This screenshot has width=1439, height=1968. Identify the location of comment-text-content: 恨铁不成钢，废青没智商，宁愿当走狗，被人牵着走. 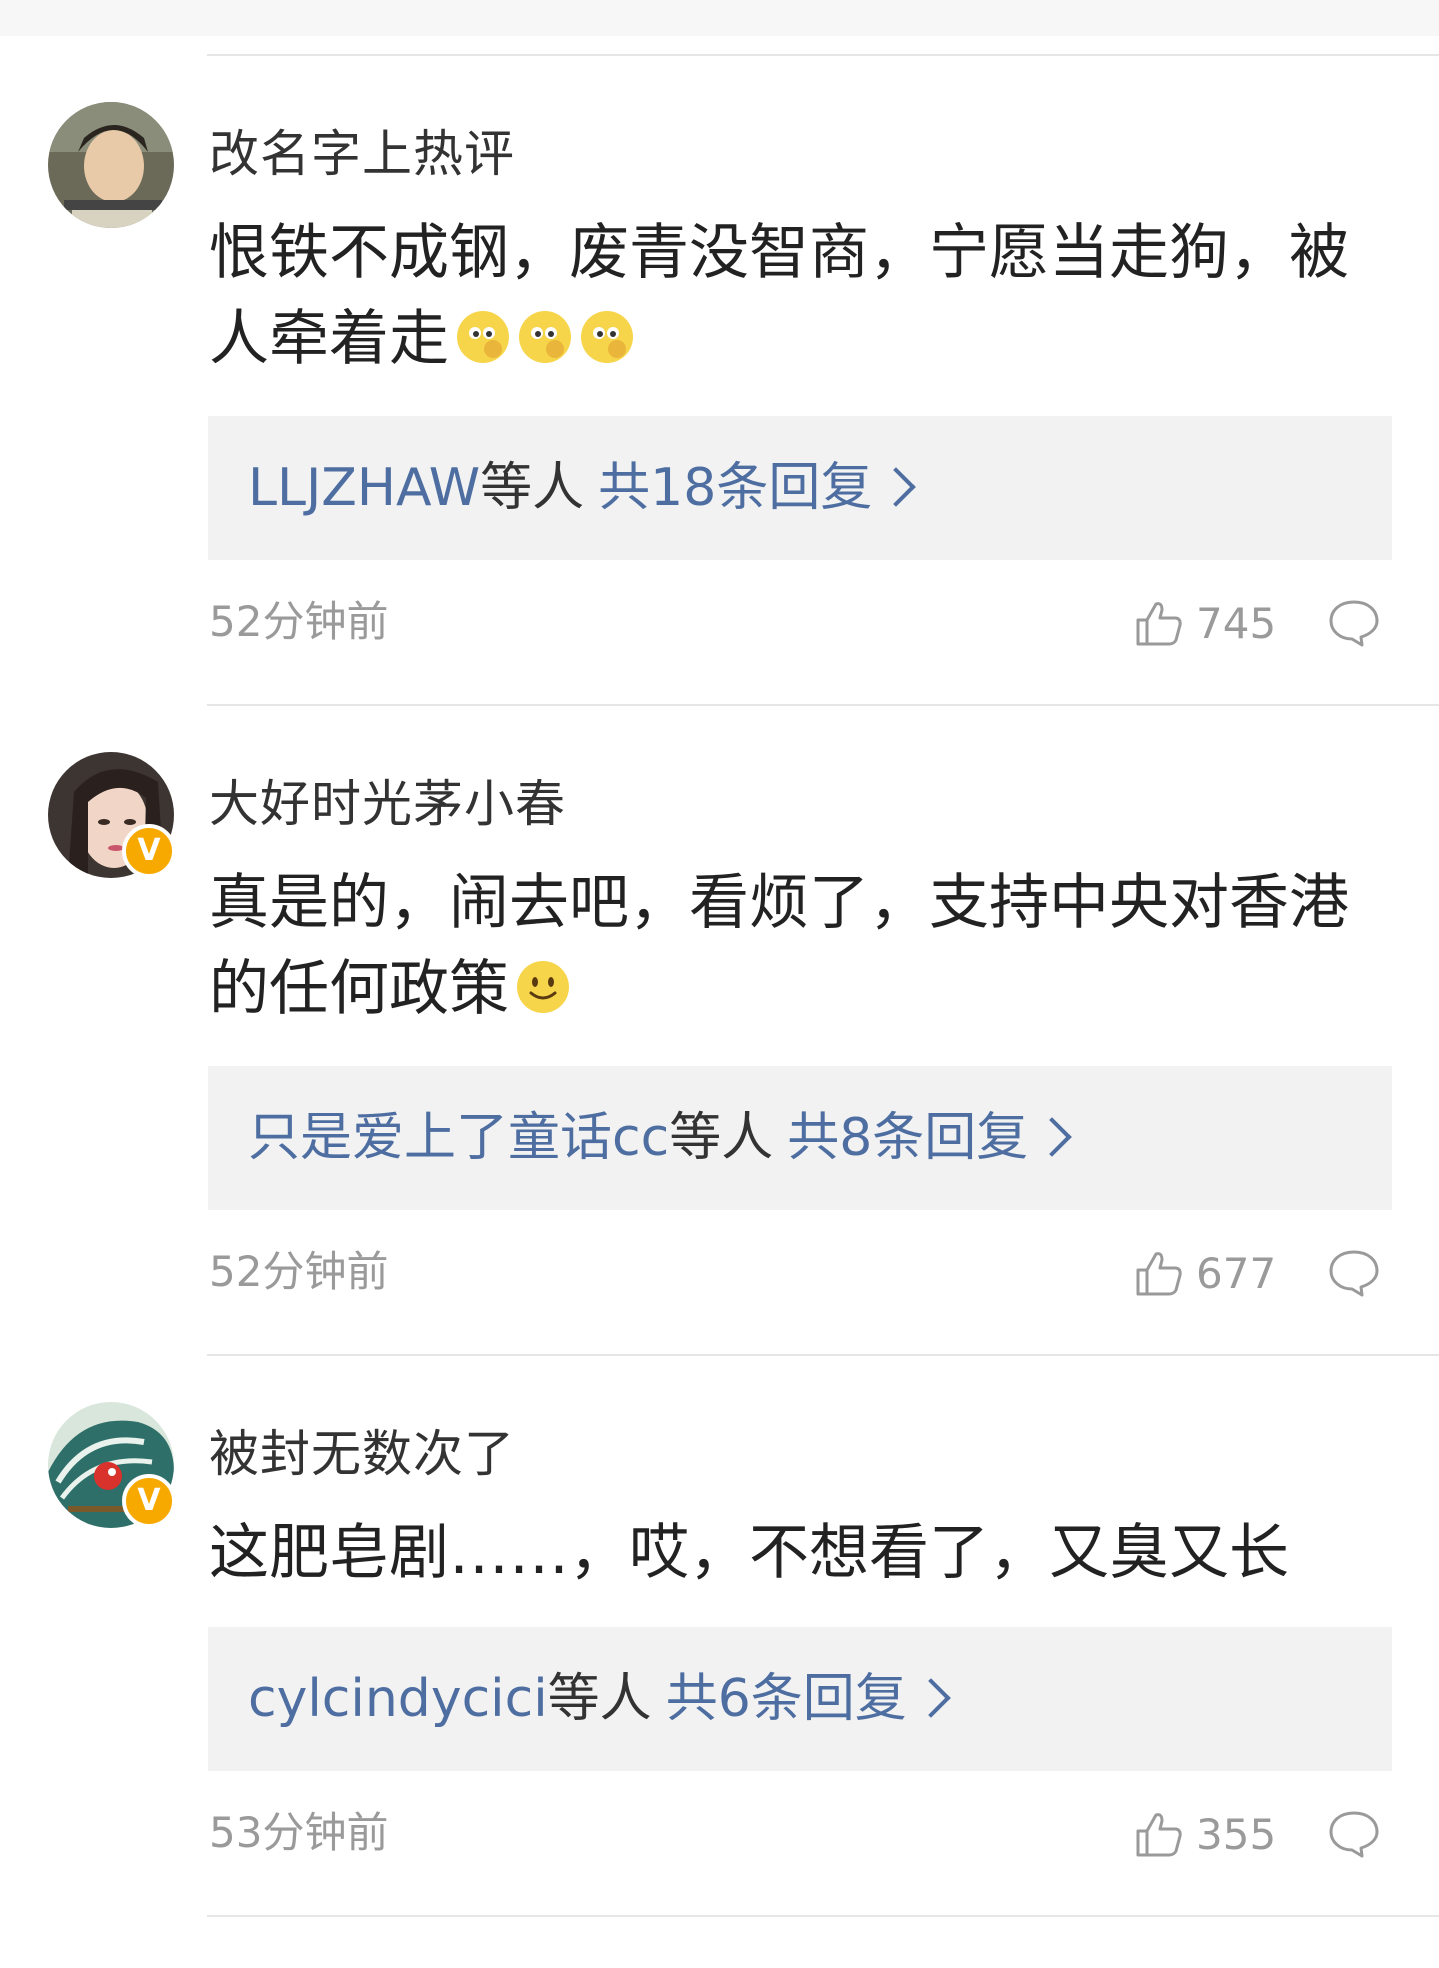
(779, 296).